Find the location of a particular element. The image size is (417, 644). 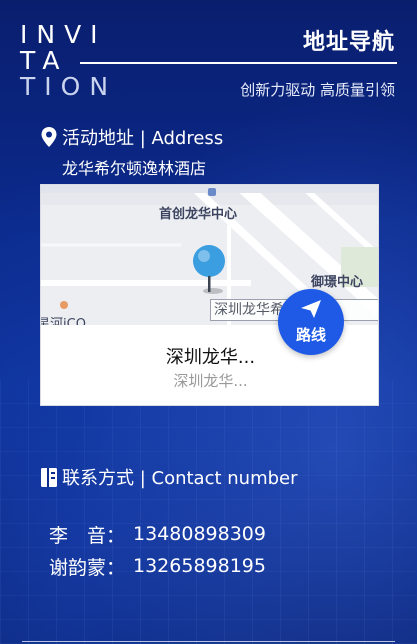

bottom-divider is located at coordinates (208, 641).